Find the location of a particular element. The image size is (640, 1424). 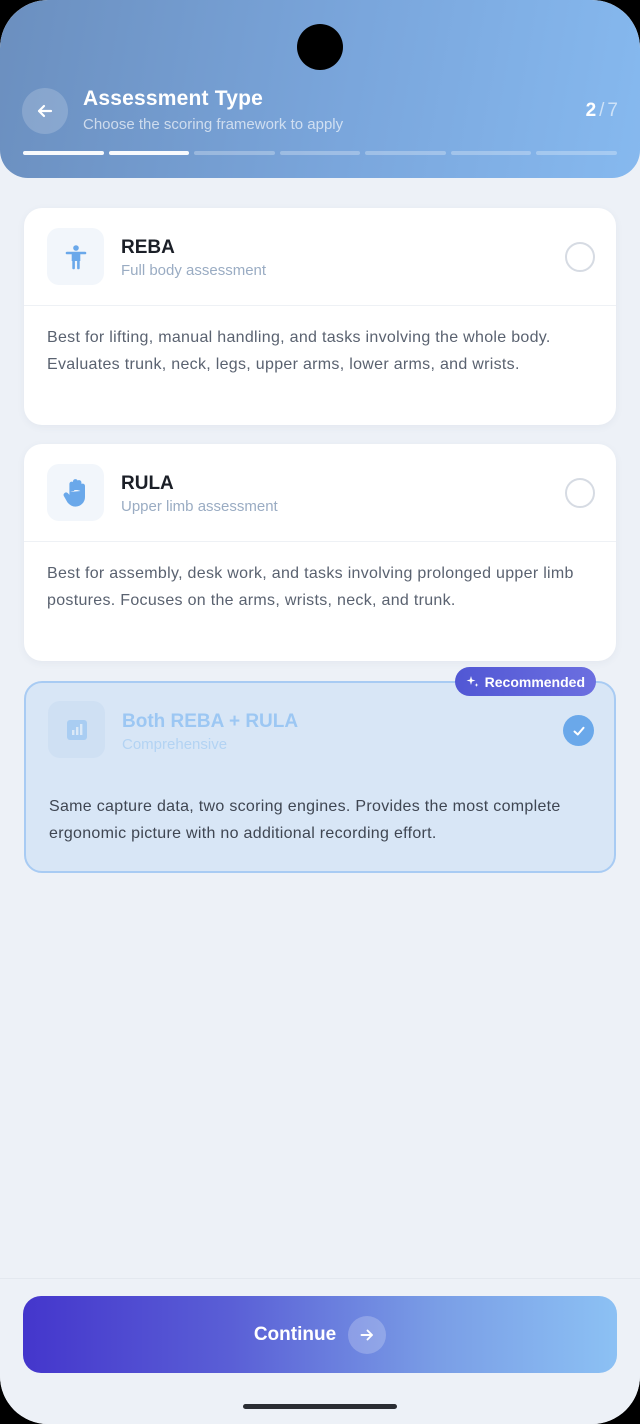

step-counter: 2/7 is located at coordinates (602, 111).